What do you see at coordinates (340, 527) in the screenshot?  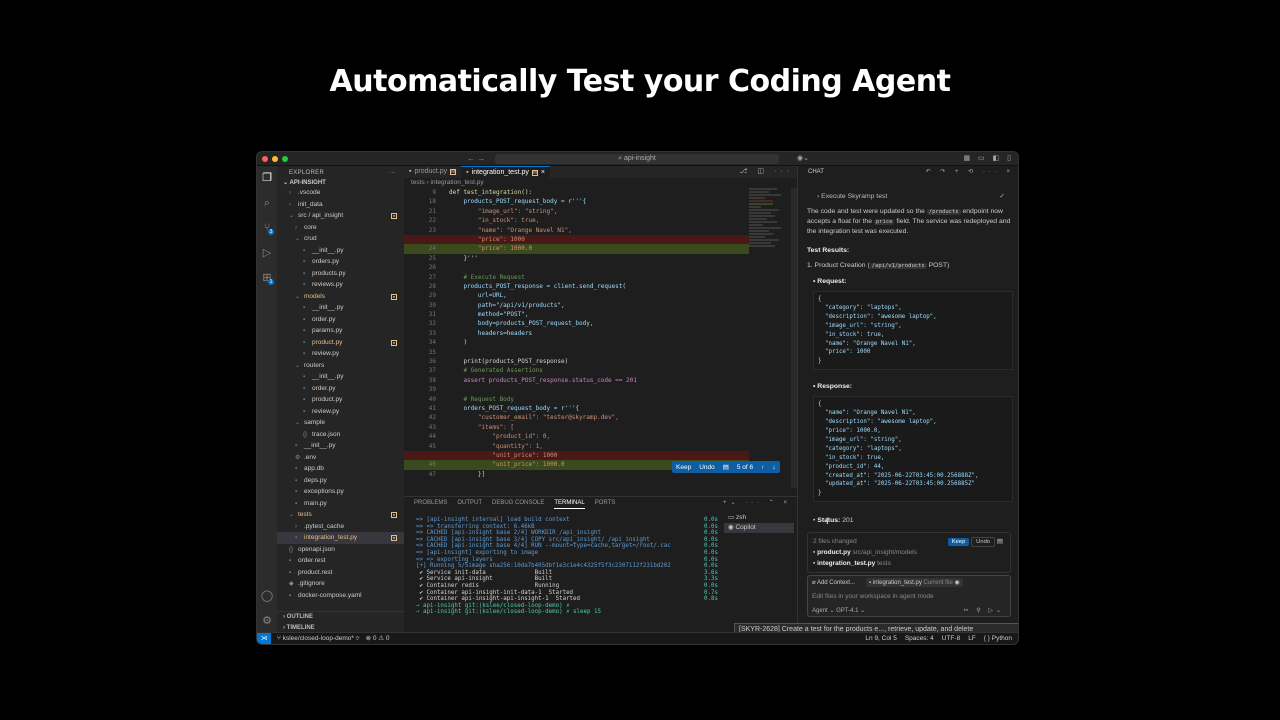 I see `tree-item: › .pytest_cache` at bounding box center [340, 527].